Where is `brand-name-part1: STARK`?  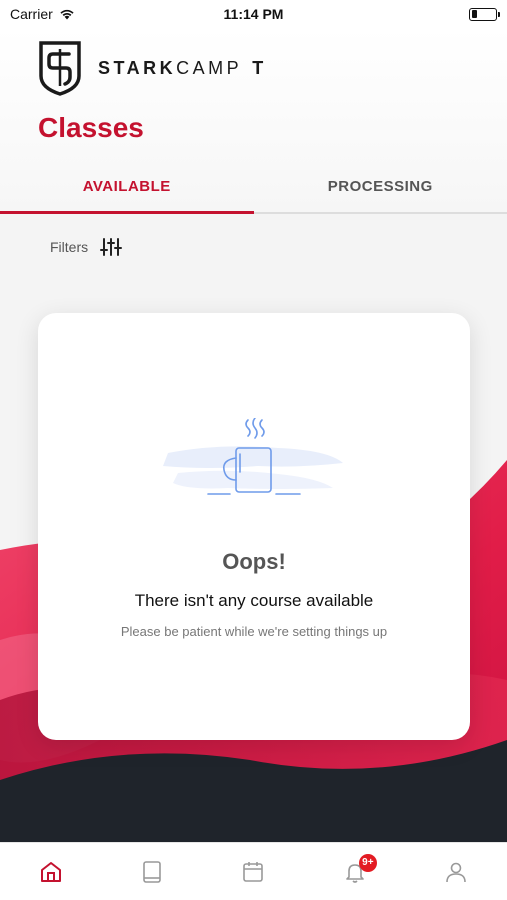 brand-name-part1: STARK is located at coordinates (137, 67).